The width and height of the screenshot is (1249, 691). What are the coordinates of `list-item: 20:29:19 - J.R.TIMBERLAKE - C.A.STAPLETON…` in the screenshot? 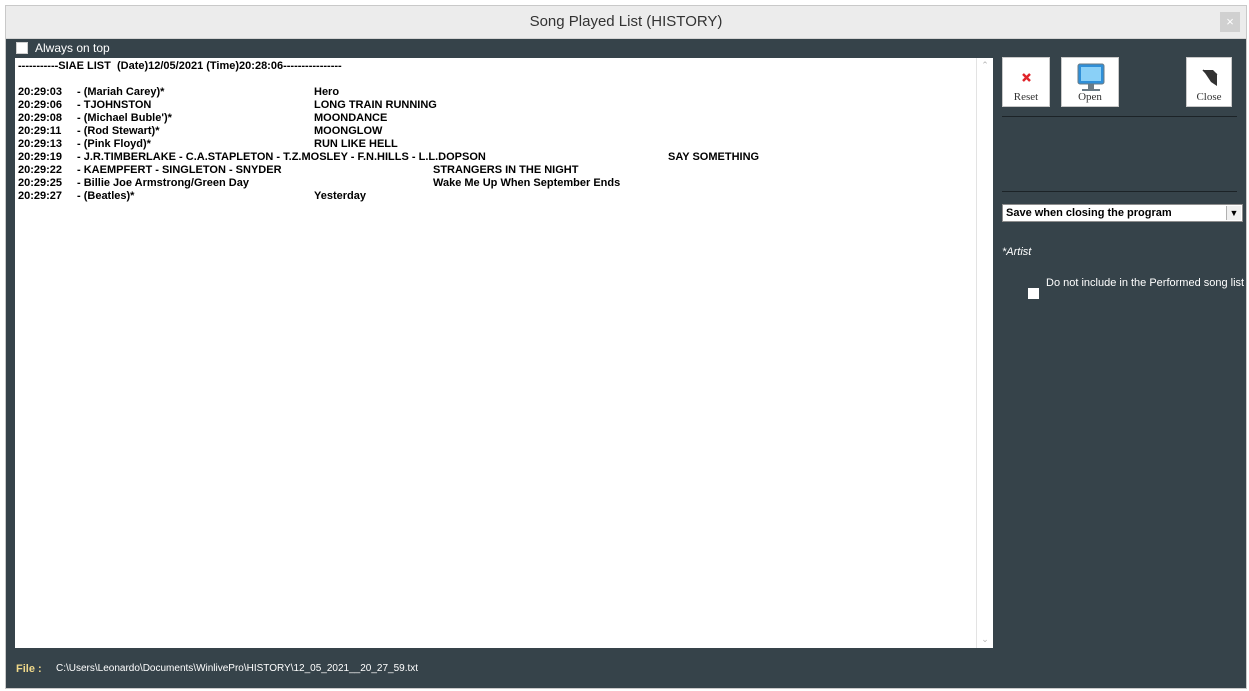 It's located at (495, 157).